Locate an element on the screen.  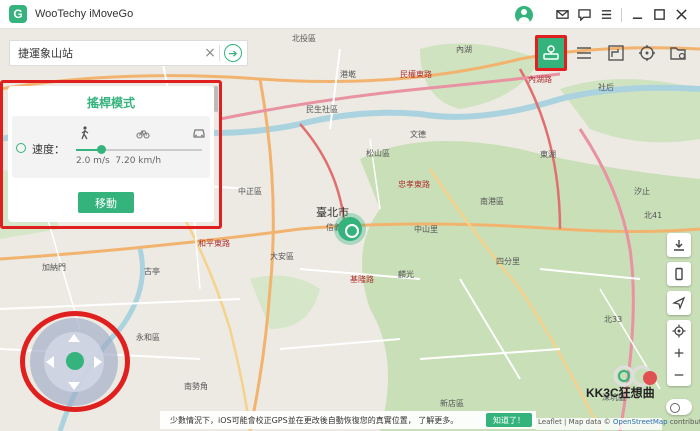
app-title: WooTechy iMoveGo is located at coordinates (84, 14).